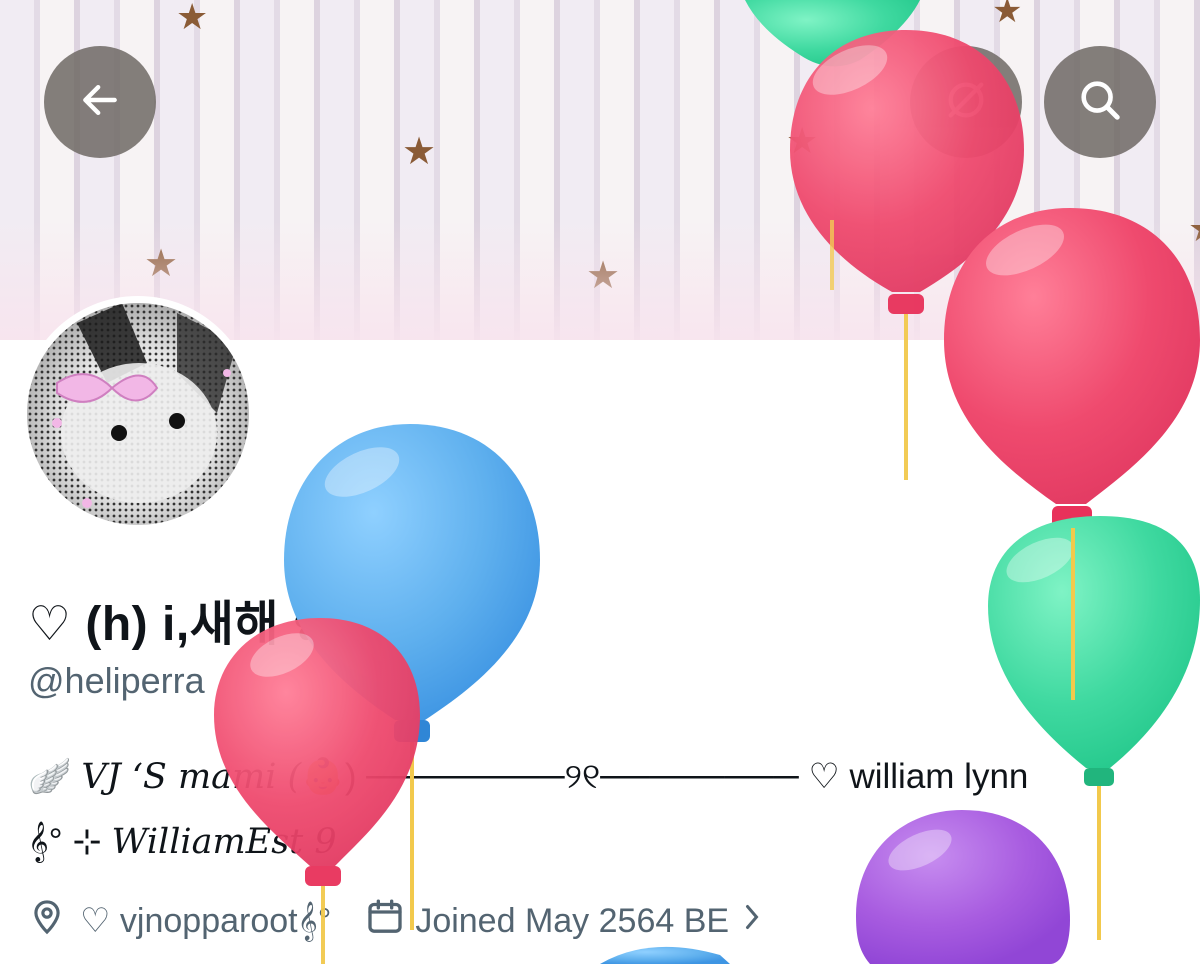  I want to click on bio-script-text: VJ ‘S mami (, so click(191, 777).